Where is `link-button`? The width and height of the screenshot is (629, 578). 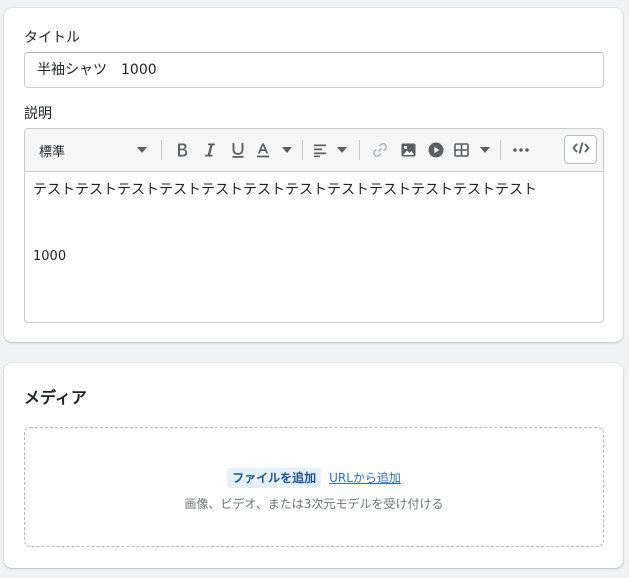 link-button is located at coordinates (380, 150).